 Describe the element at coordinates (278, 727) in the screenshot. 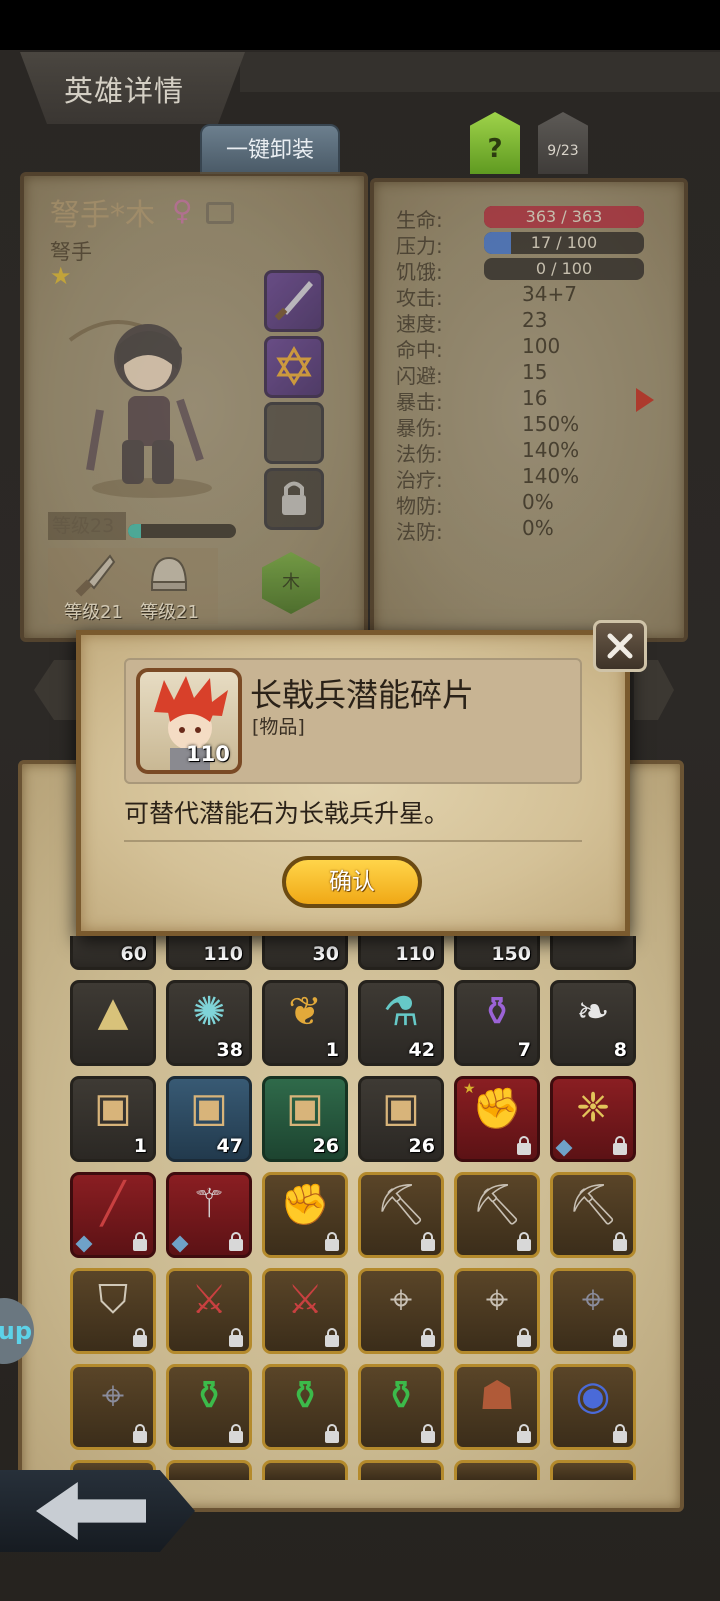

I see `item-type: [物品]` at that location.